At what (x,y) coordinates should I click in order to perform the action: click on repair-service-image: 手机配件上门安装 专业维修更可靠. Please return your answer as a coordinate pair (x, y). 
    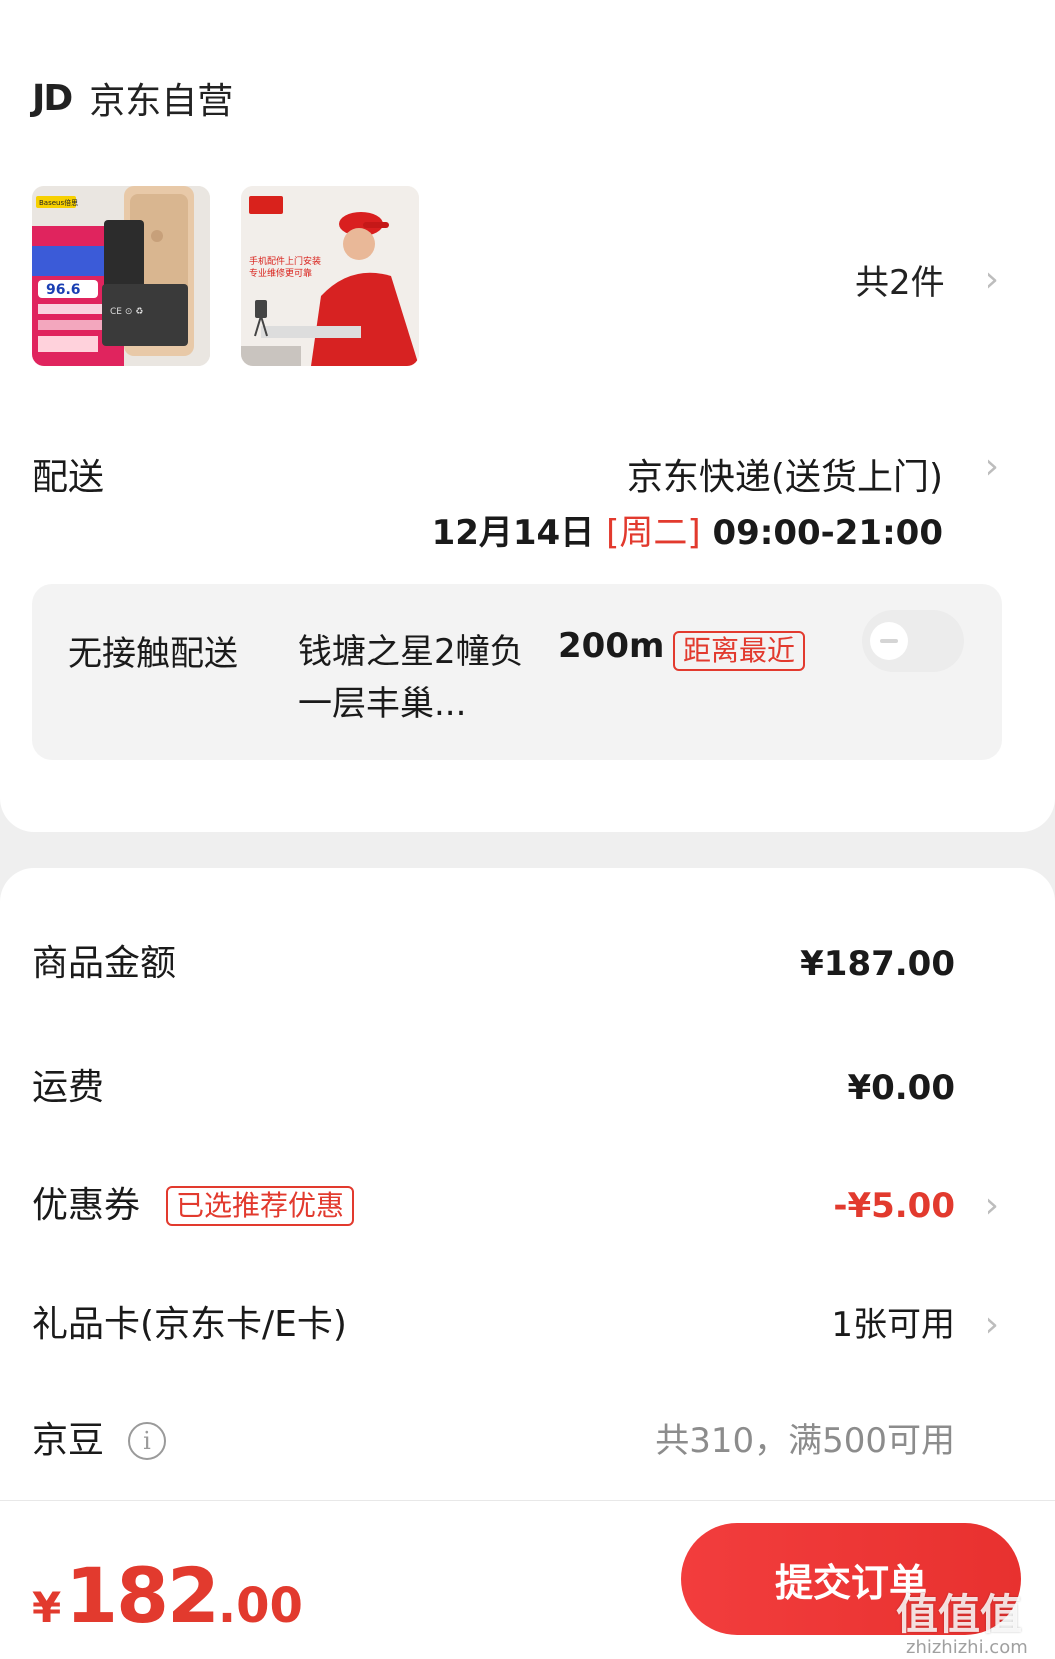
    Looking at the image, I should click on (330, 276).